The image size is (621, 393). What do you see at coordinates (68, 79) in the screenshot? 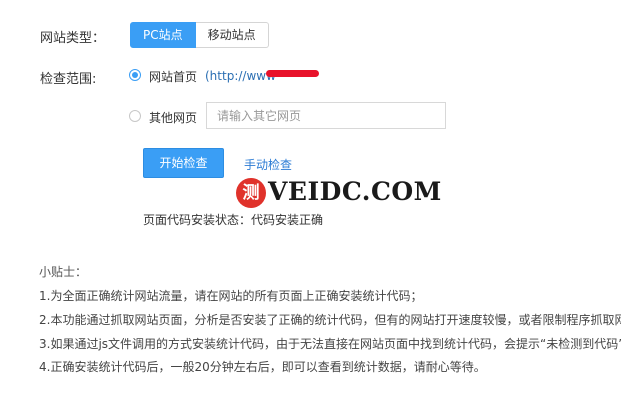
I see `scope-label: 检查范围:` at bounding box center [68, 79].